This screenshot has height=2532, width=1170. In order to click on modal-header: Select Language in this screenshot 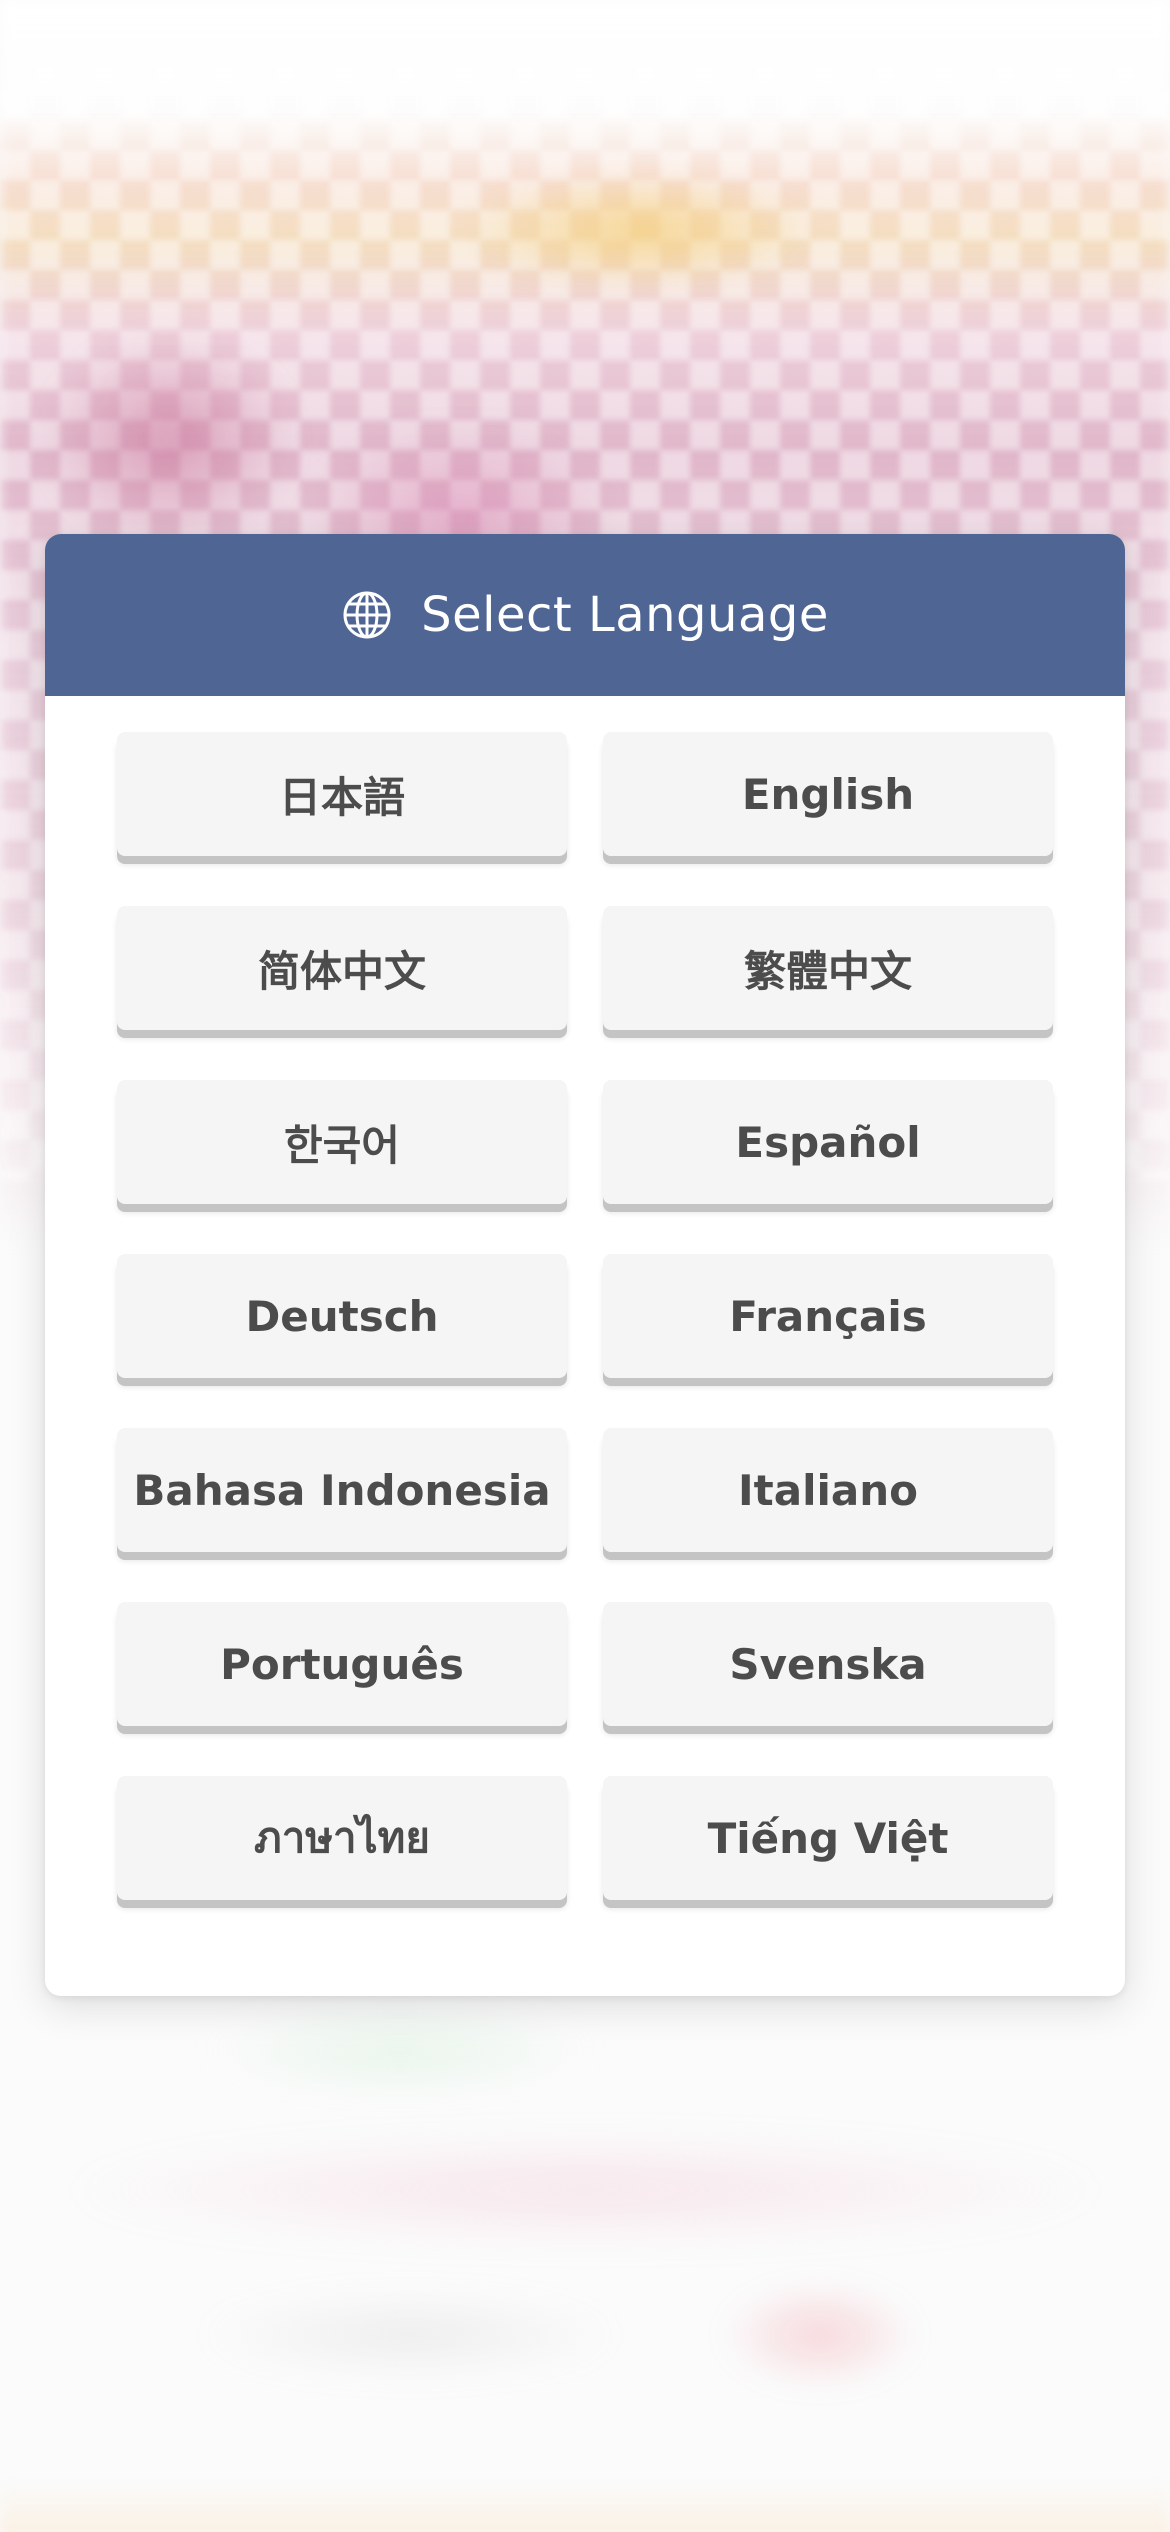, I will do `click(585, 615)`.